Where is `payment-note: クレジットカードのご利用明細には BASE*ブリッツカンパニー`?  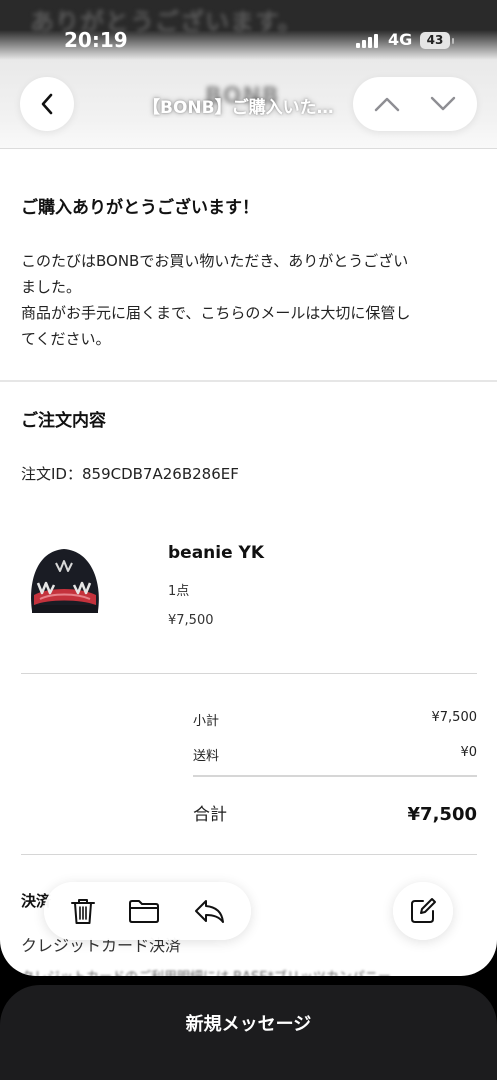
payment-note: クレジットカードのご利用明細には BASE*ブリッツカンパニー is located at coordinates (206, 971).